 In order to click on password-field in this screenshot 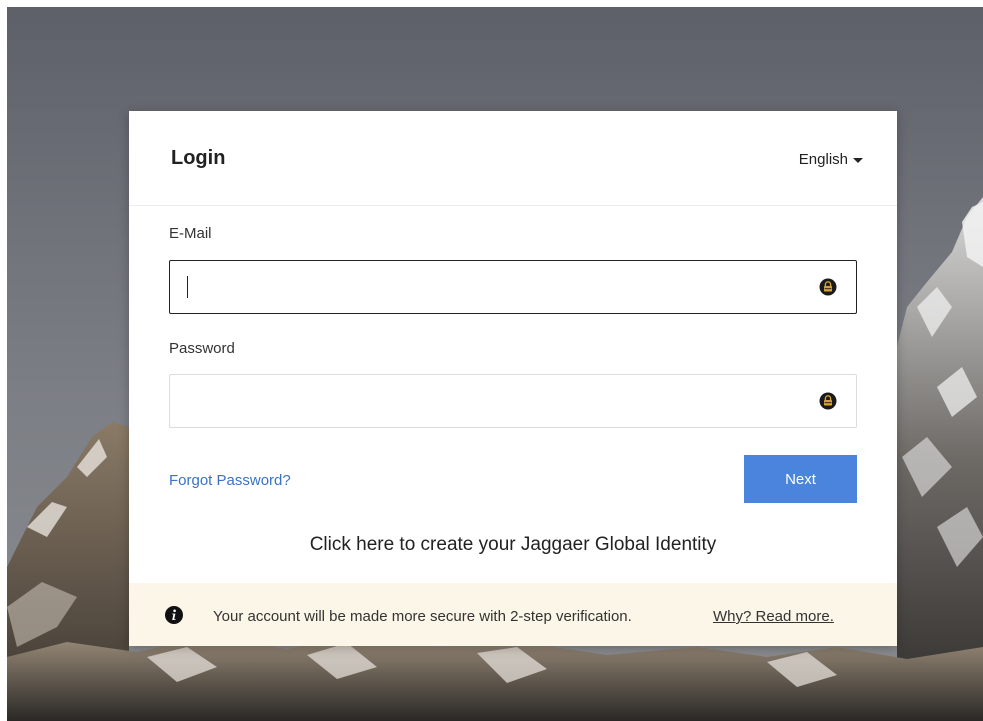, I will do `click(513, 401)`.